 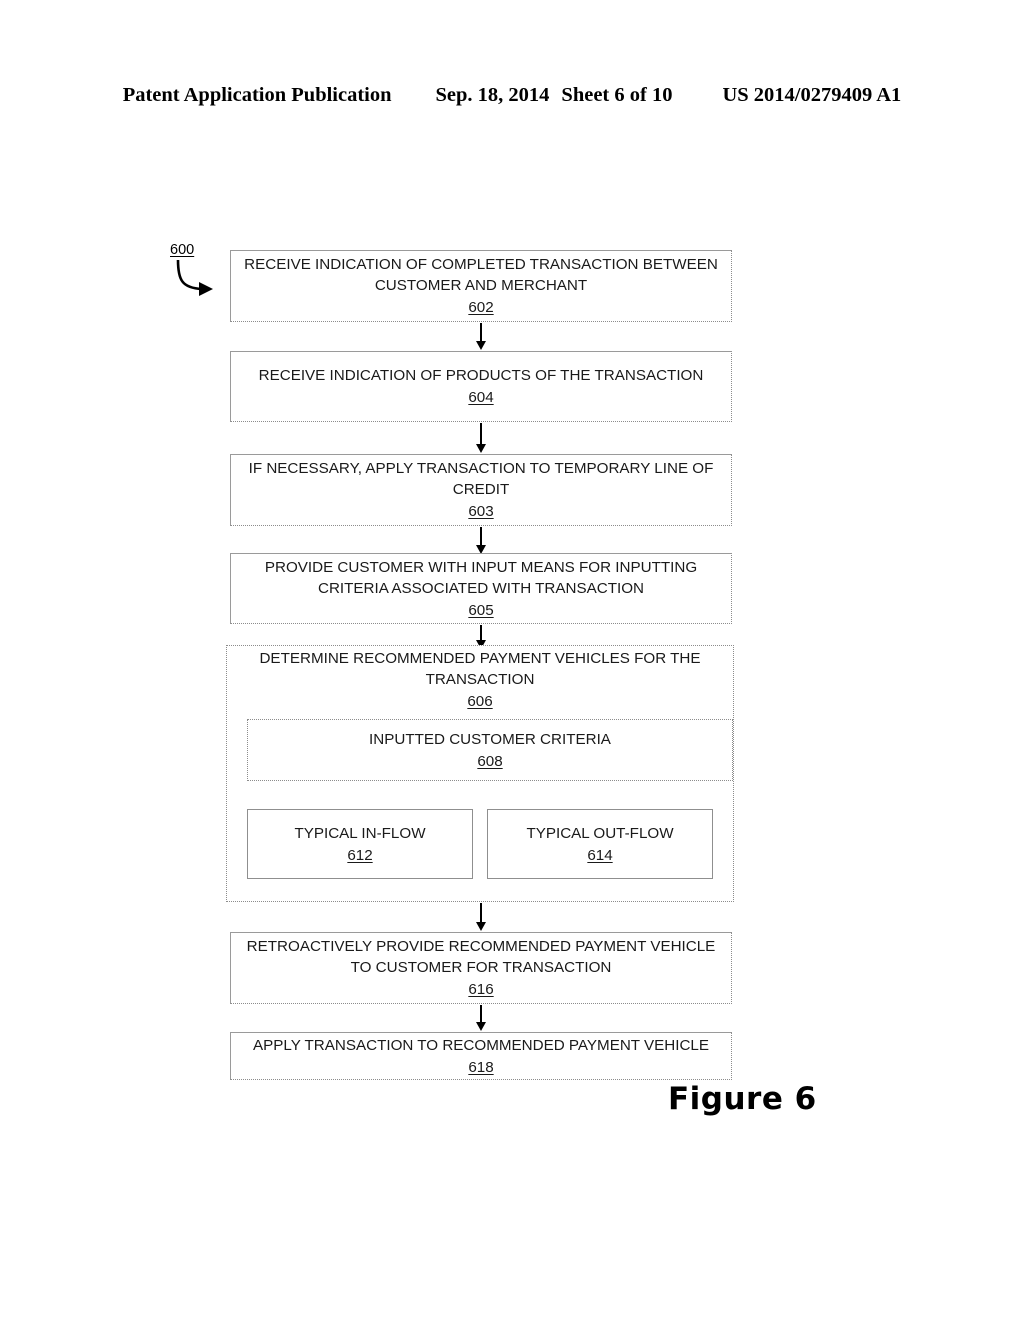 What do you see at coordinates (360, 855) in the screenshot?
I see `substep-612-number: 612` at bounding box center [360, 855].